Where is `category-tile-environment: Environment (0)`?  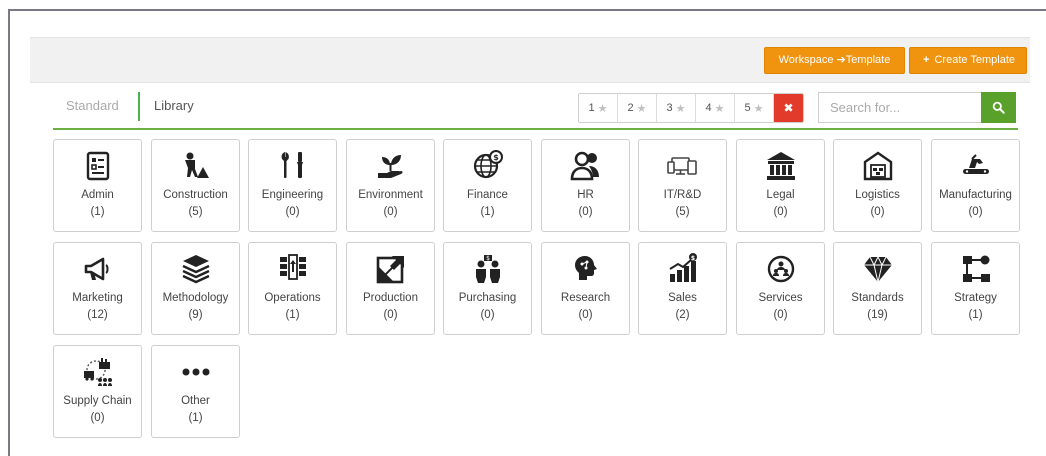 category-tile-environment: Environment (0) is located at coordinates (390, 185).